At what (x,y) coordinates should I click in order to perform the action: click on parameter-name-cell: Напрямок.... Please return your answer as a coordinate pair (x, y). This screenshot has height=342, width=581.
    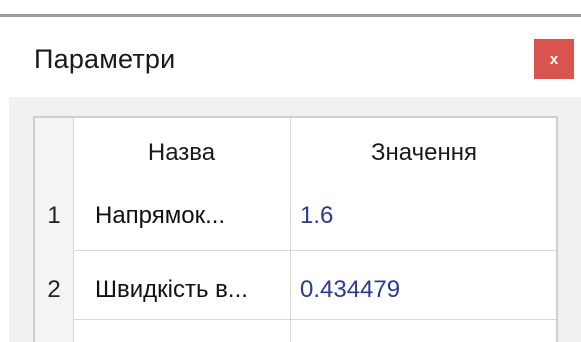
    Looking at the image, I should click on (160, 216).